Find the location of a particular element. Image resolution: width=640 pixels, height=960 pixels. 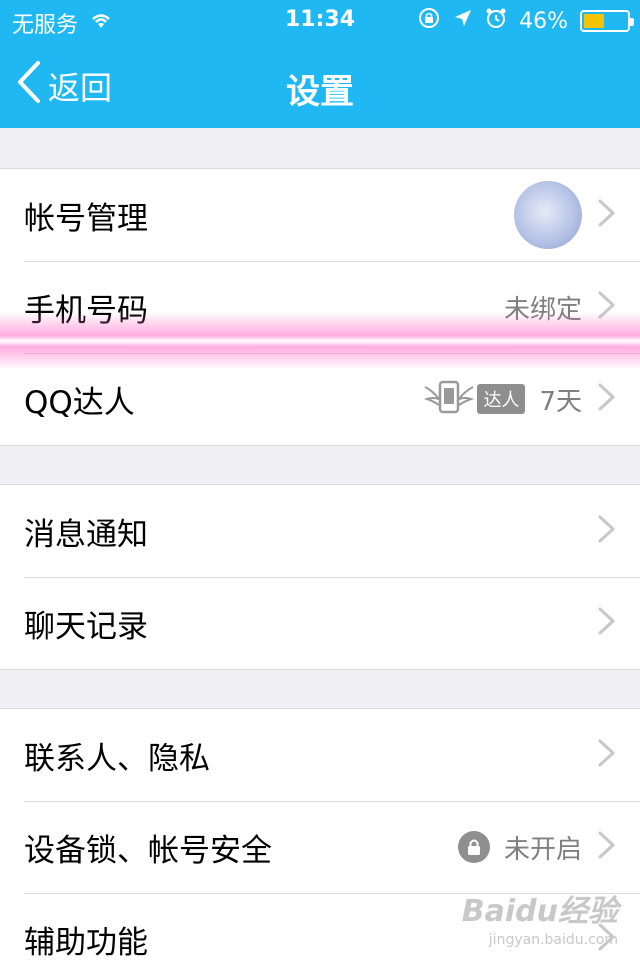

settings-row-contacts-privacy: 联系人、隐私 is located at coordinates (320, 755).